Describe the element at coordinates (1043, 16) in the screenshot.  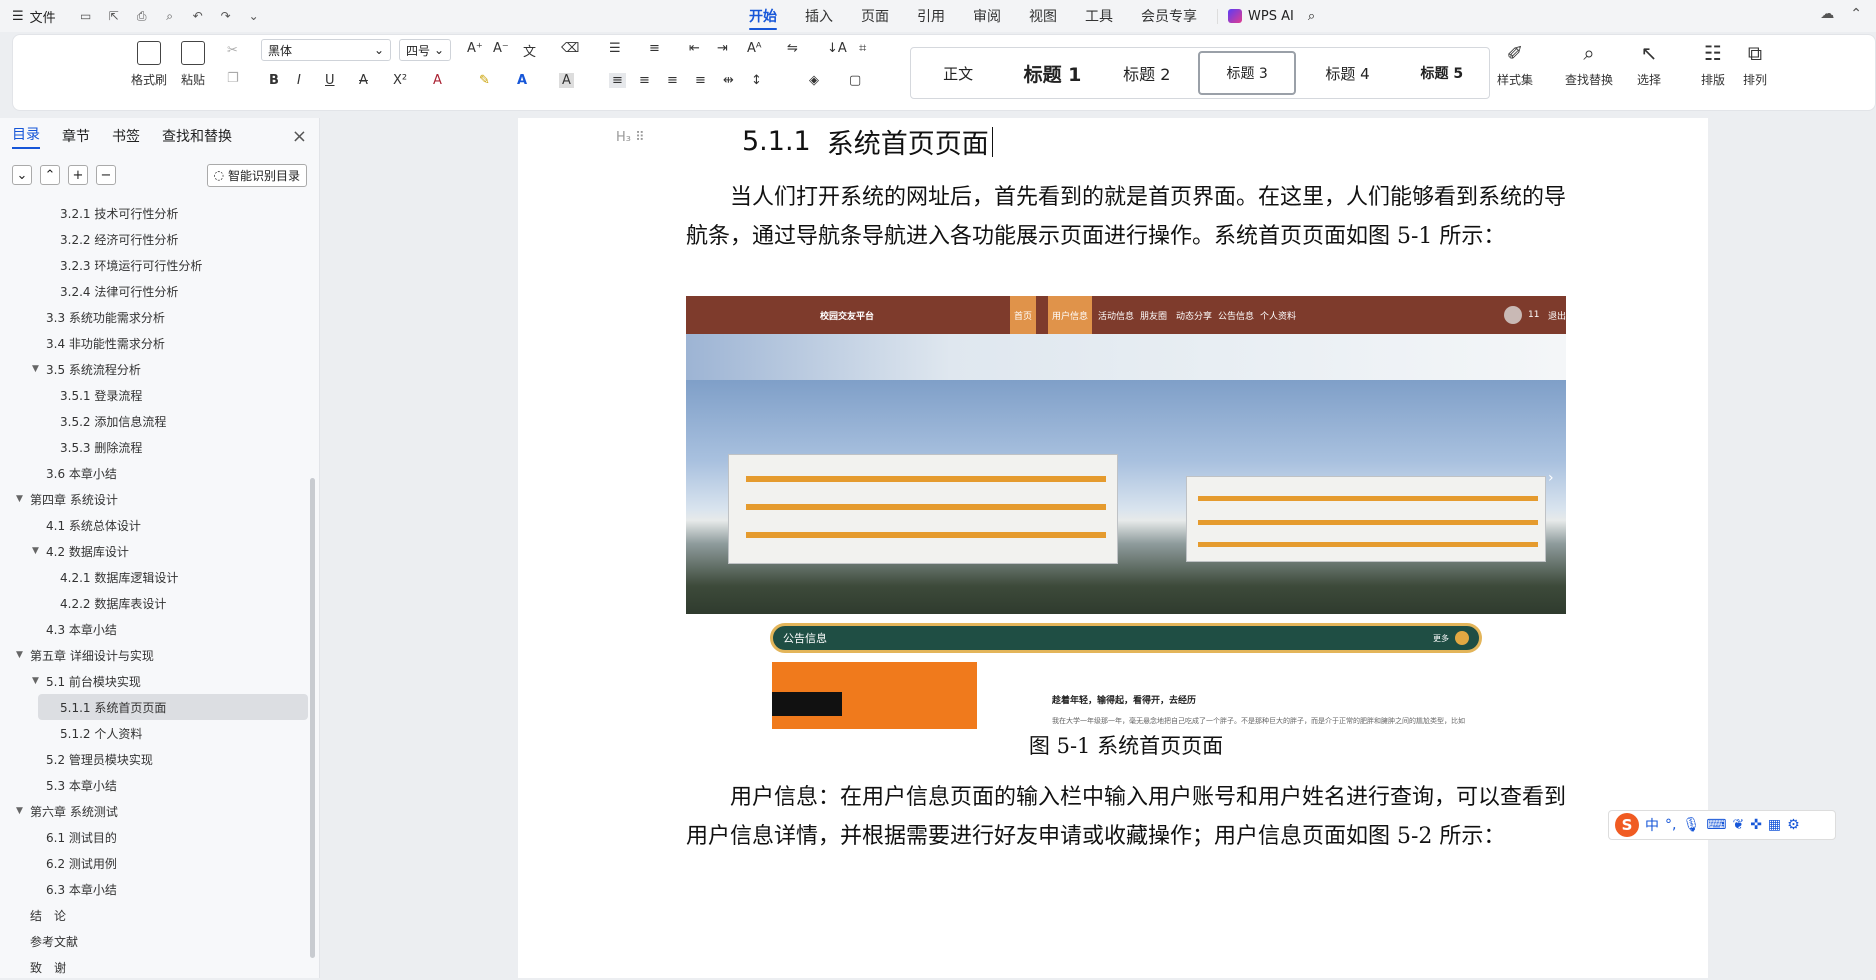
I see `menu-tab: 视图` at that location.